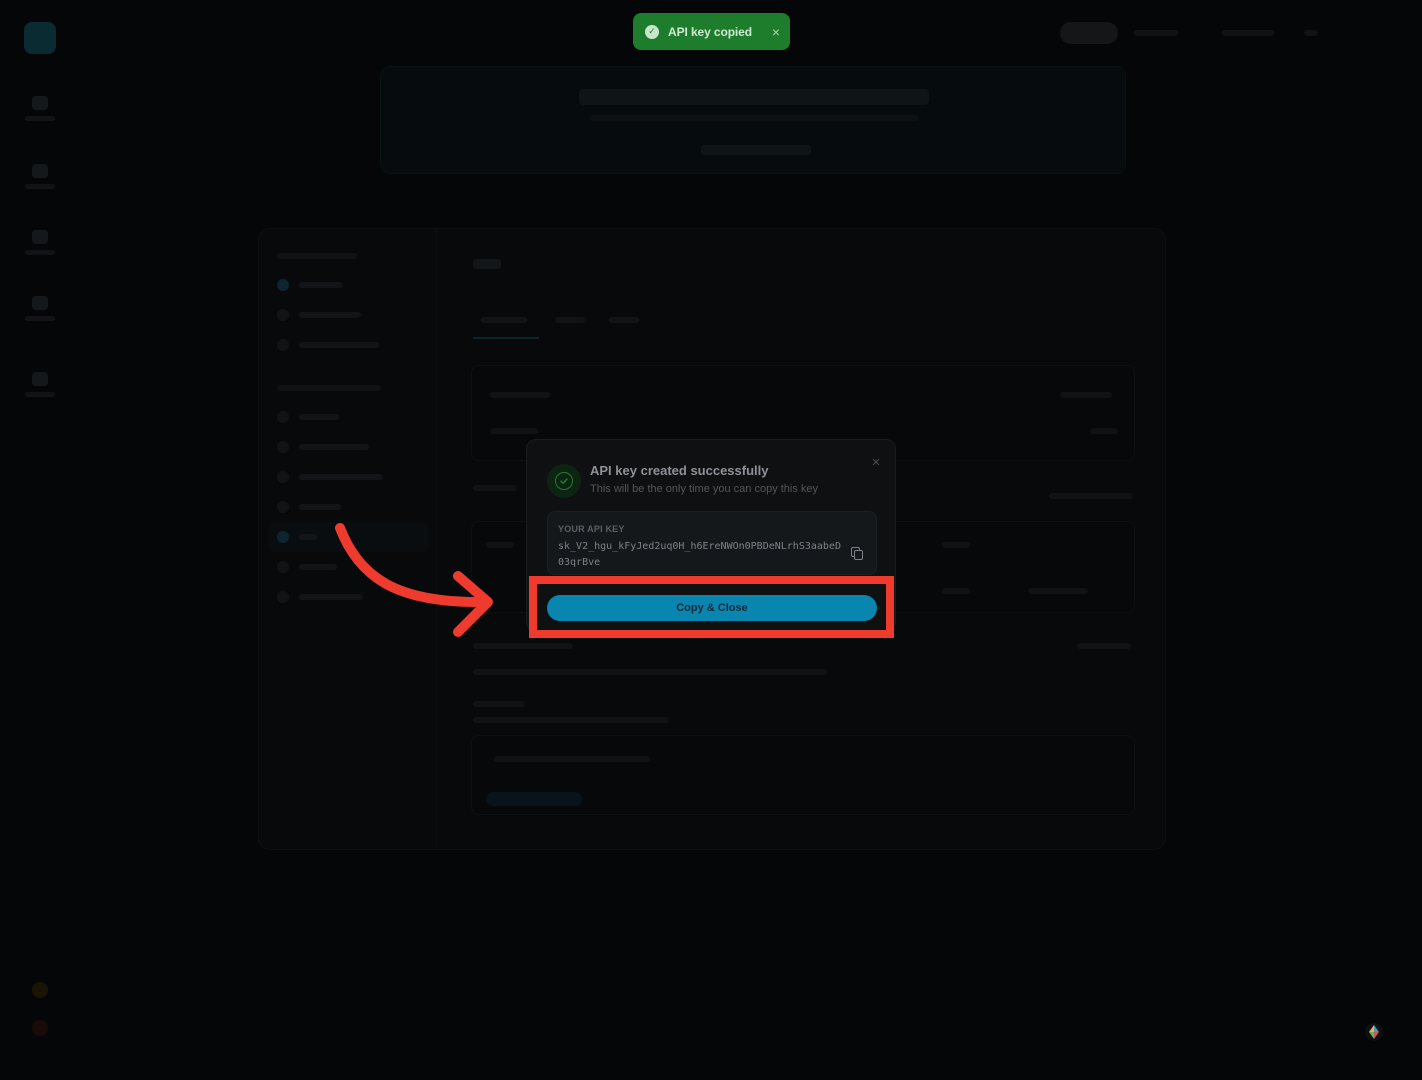 The width and height of the screenshot is (1422, 1080). I want to click on pointer-arrow-icon, so click(414, 580).